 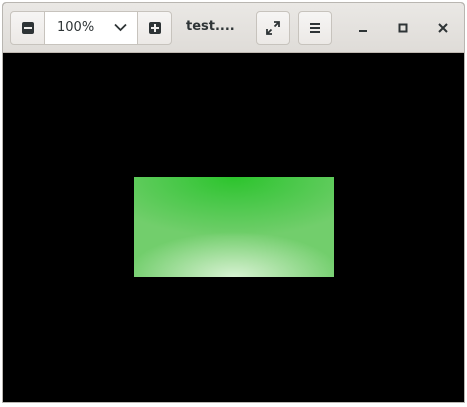 I want to click on maximize-icon, so click(x=403, y=28).